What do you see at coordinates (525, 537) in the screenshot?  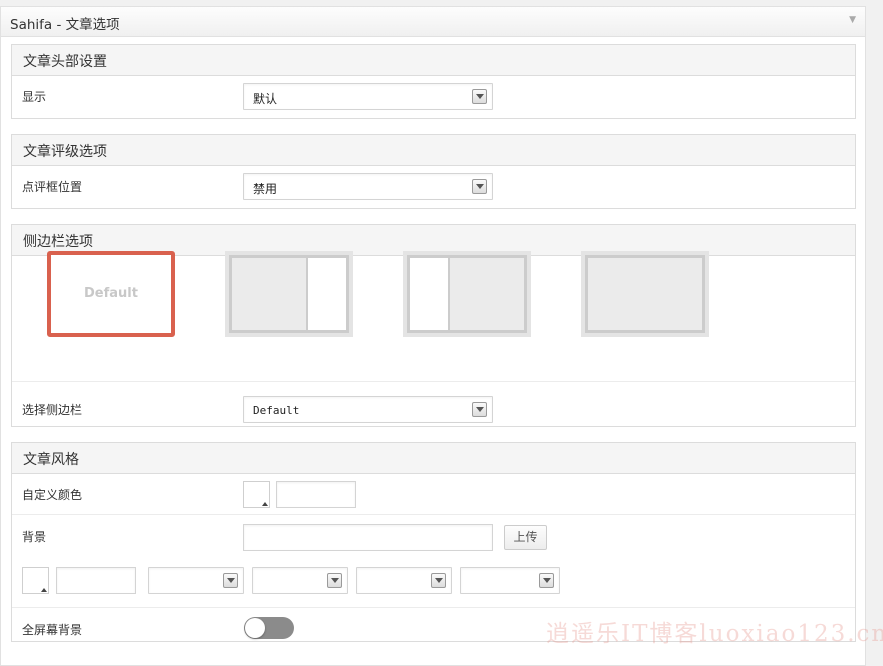 I see `upload-button: 上传` at bounding box center [525, 537].